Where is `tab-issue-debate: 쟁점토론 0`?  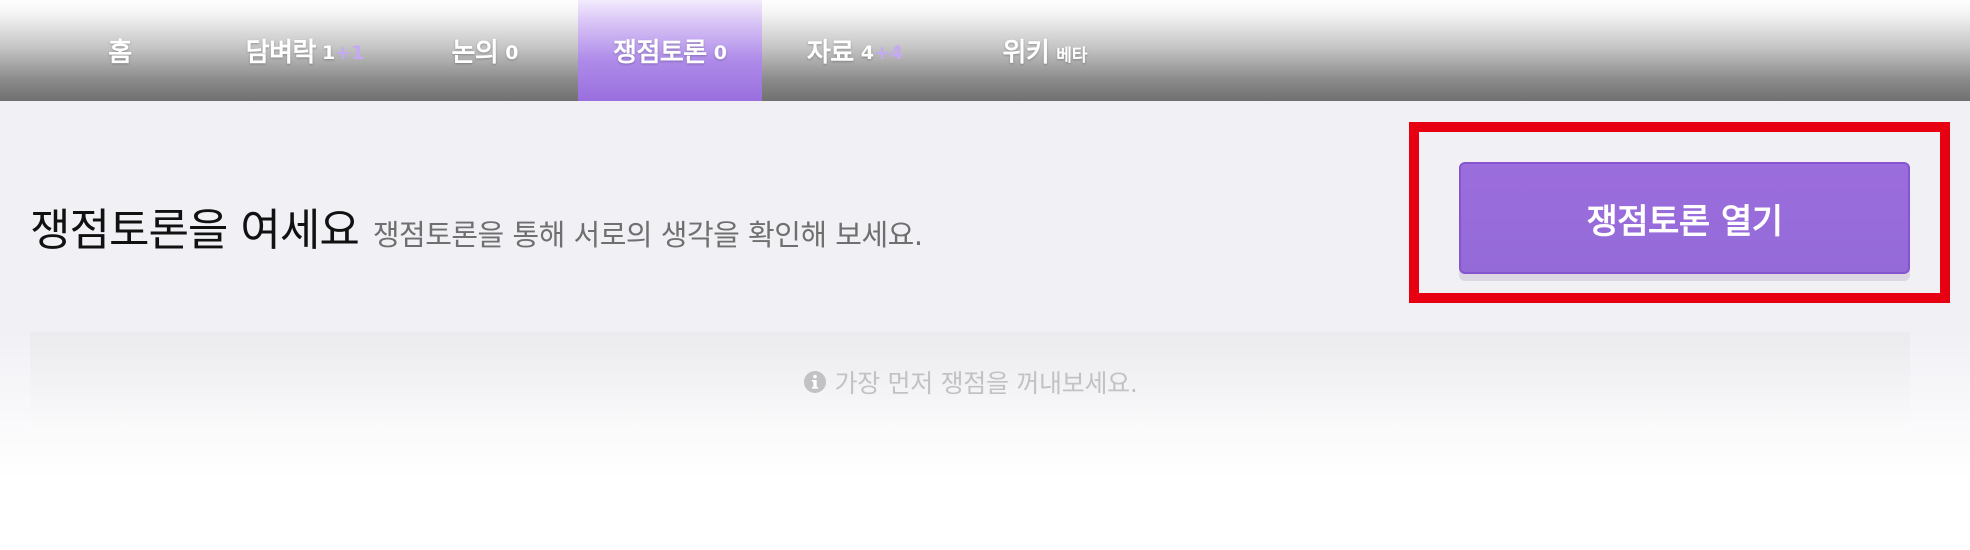
tab-issue-debate: 쟁점토론 0 is located at coordinates (670, 50).